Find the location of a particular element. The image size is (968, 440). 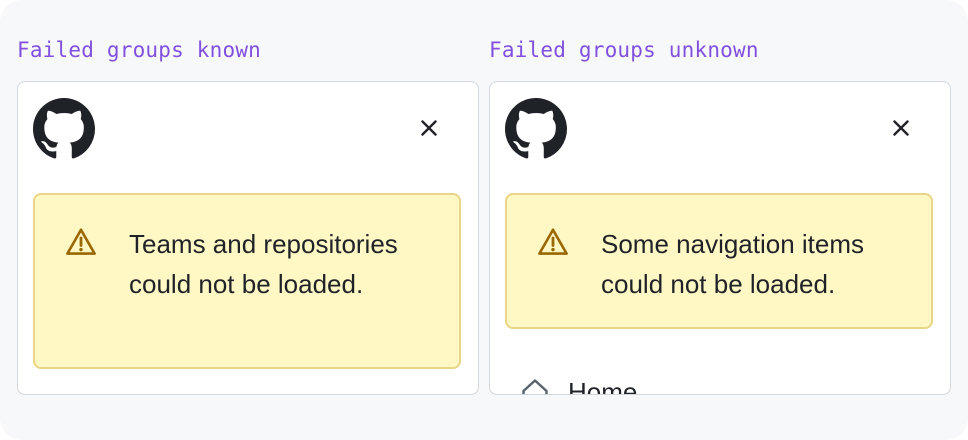

nav-item-home: Home is located at coordinates (579, 383).